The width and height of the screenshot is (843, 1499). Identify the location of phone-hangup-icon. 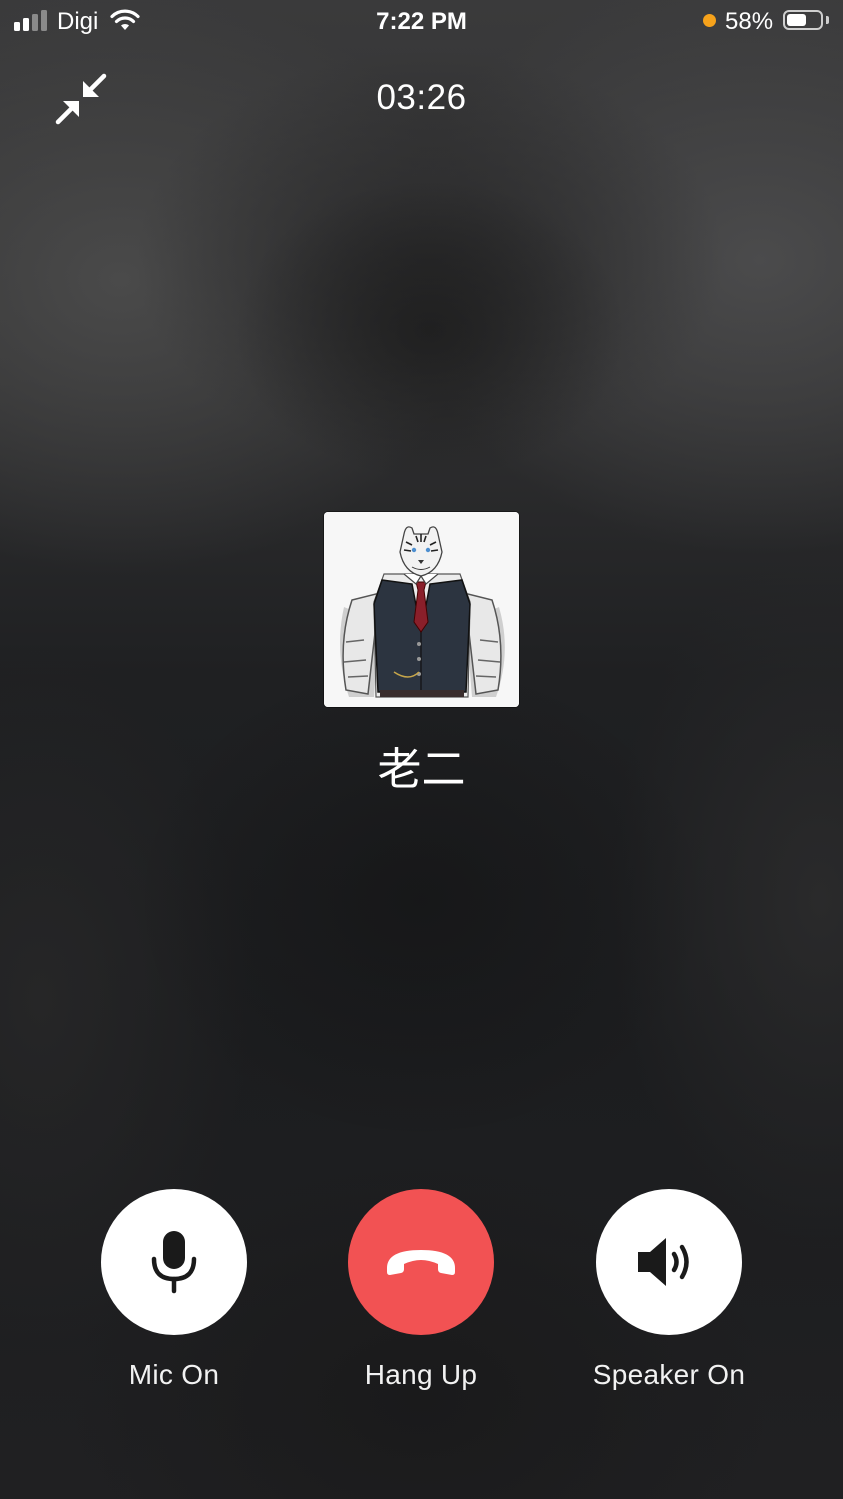
(421, 1262).